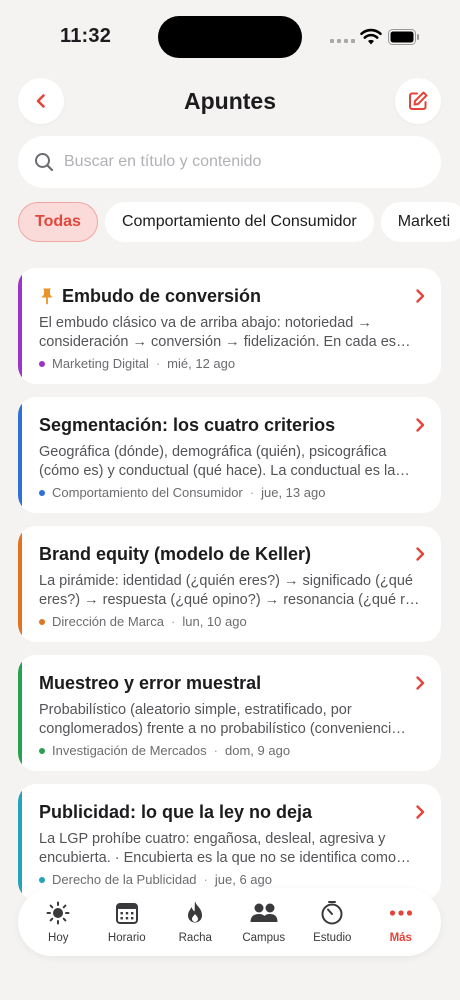  I want to click on note-meta: Investigación de Mercados · dom, 9 ago, so click(231, 750).